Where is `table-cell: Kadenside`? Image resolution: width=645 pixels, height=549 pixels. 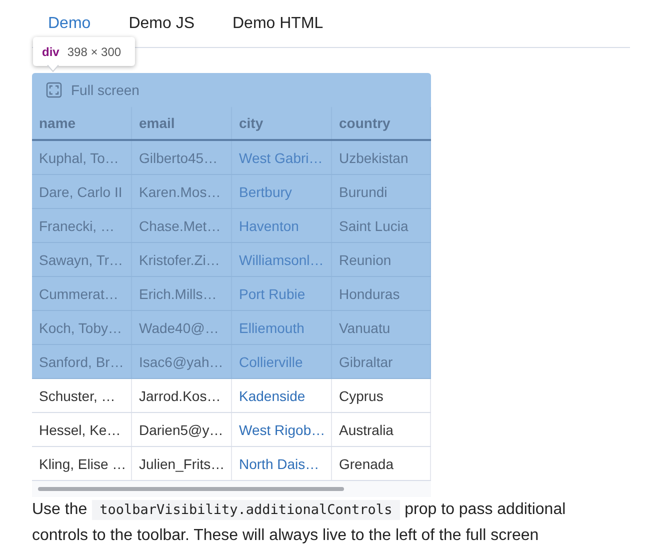 table-cell: Kadenside is located at coordinates (282, 395).